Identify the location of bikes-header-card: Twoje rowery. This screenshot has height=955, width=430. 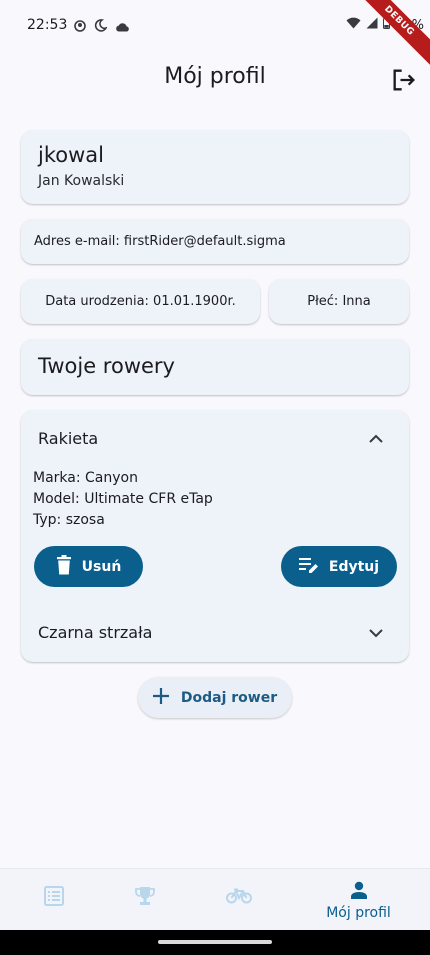
(215, 367).